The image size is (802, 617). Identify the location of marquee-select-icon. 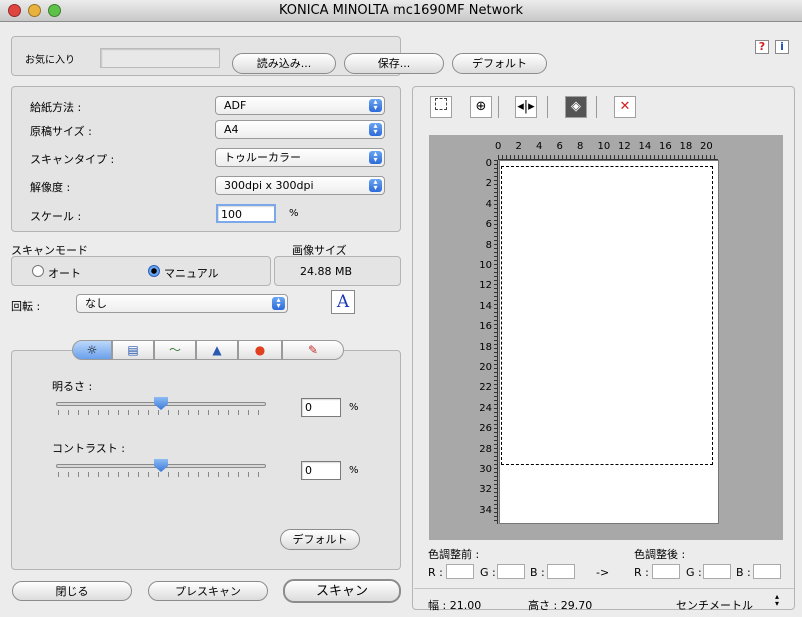
(441, 107).